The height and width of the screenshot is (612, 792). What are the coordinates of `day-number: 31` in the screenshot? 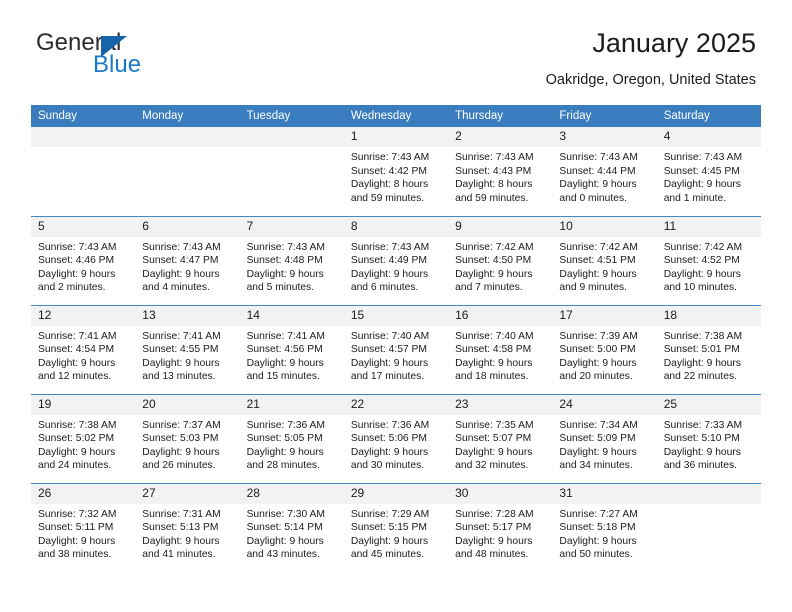 It's located at (604, 493).